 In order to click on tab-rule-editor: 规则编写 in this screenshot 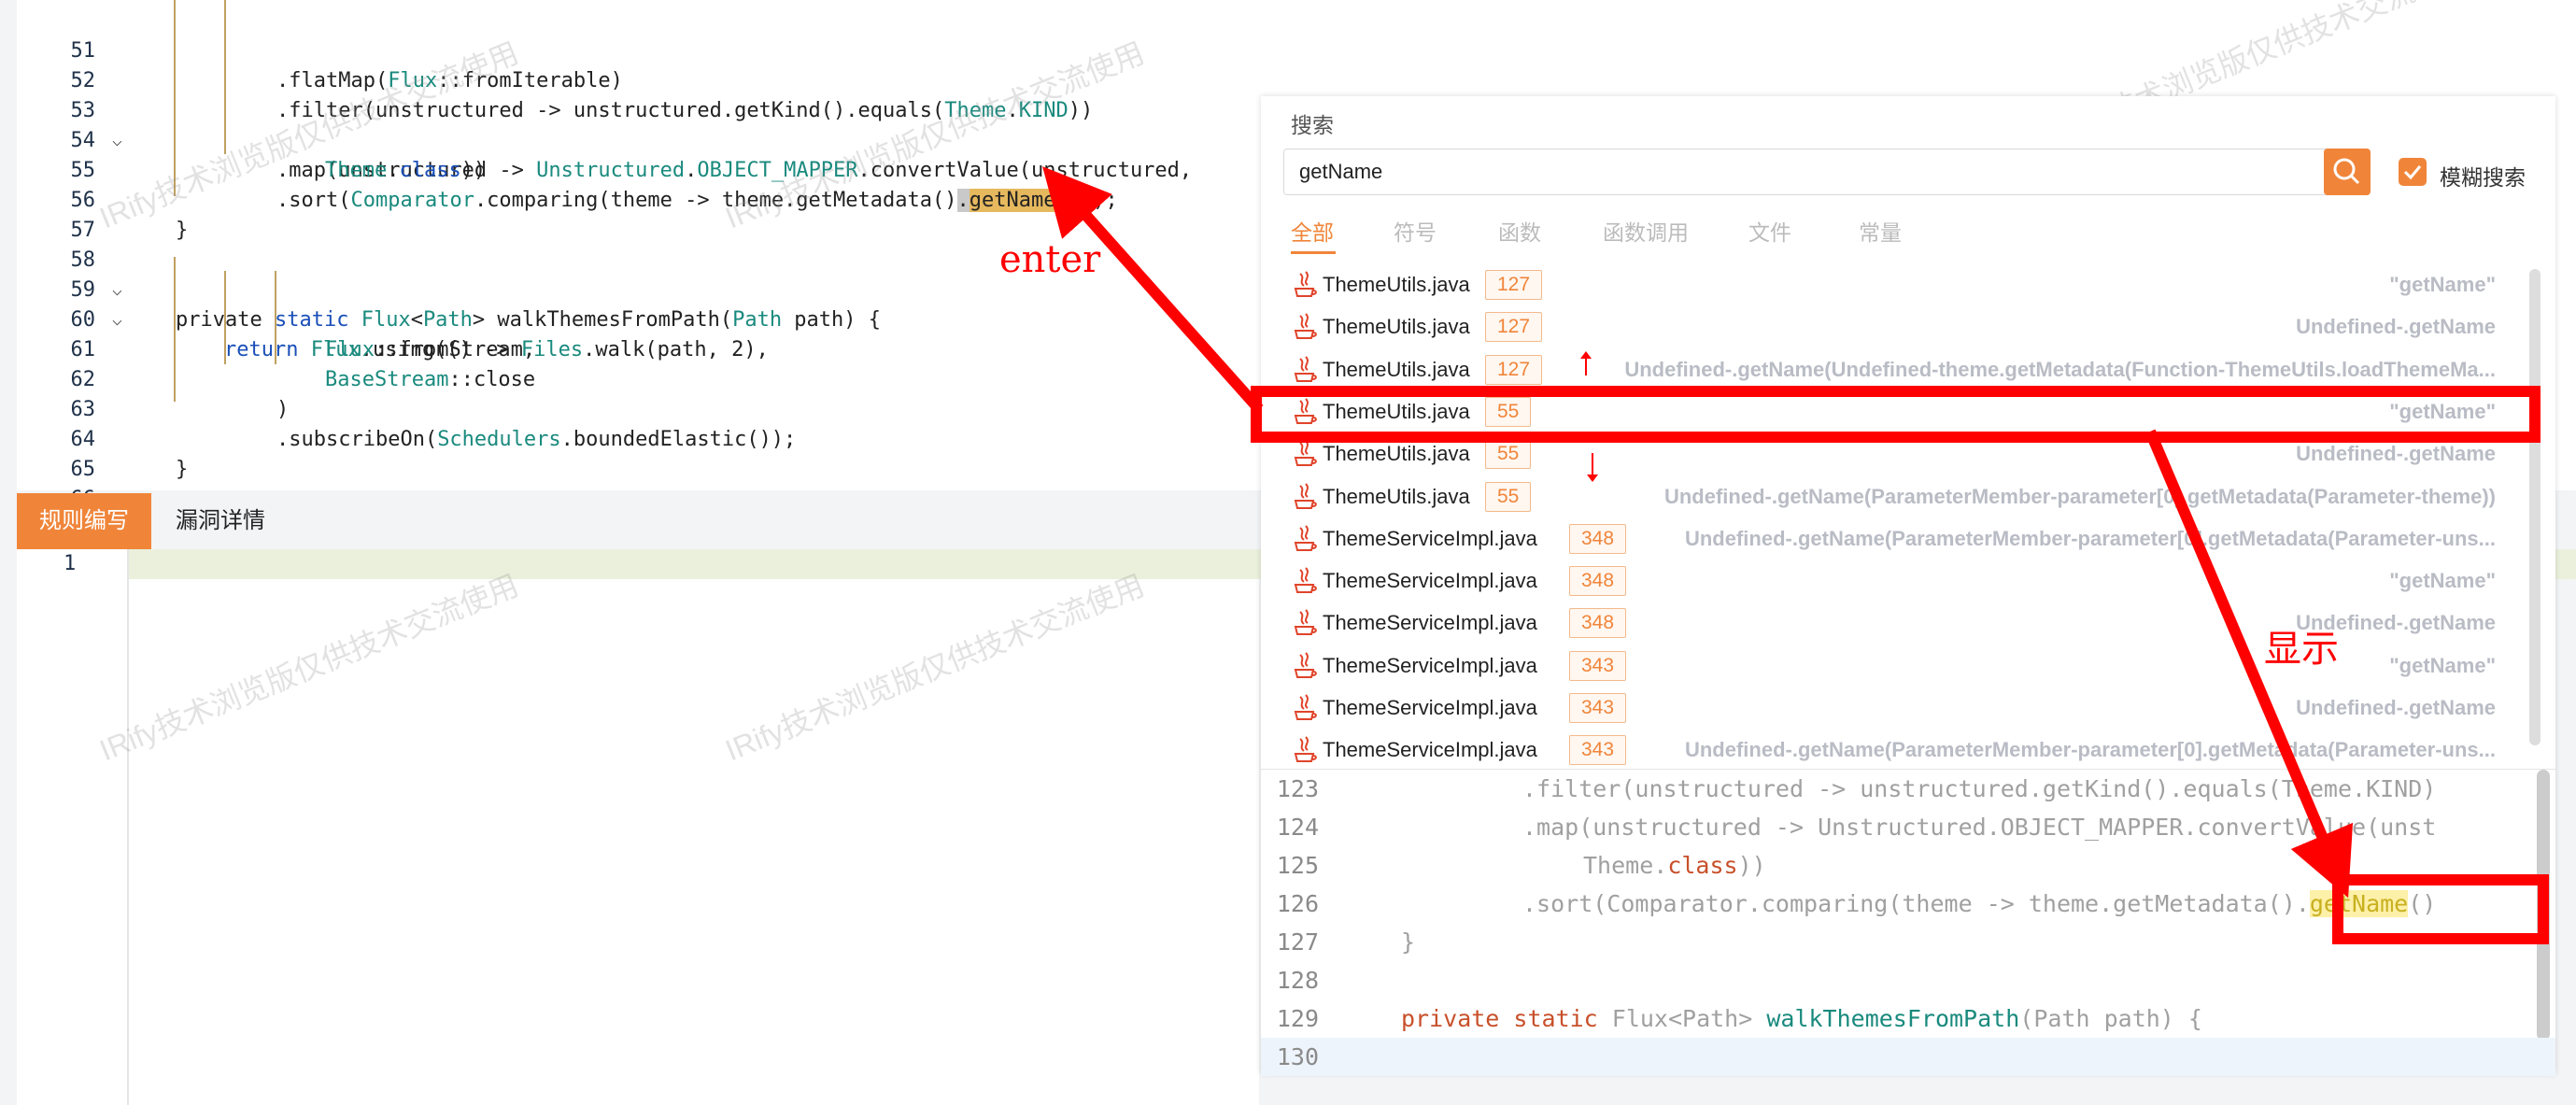, I will do `click(84, 521)`.